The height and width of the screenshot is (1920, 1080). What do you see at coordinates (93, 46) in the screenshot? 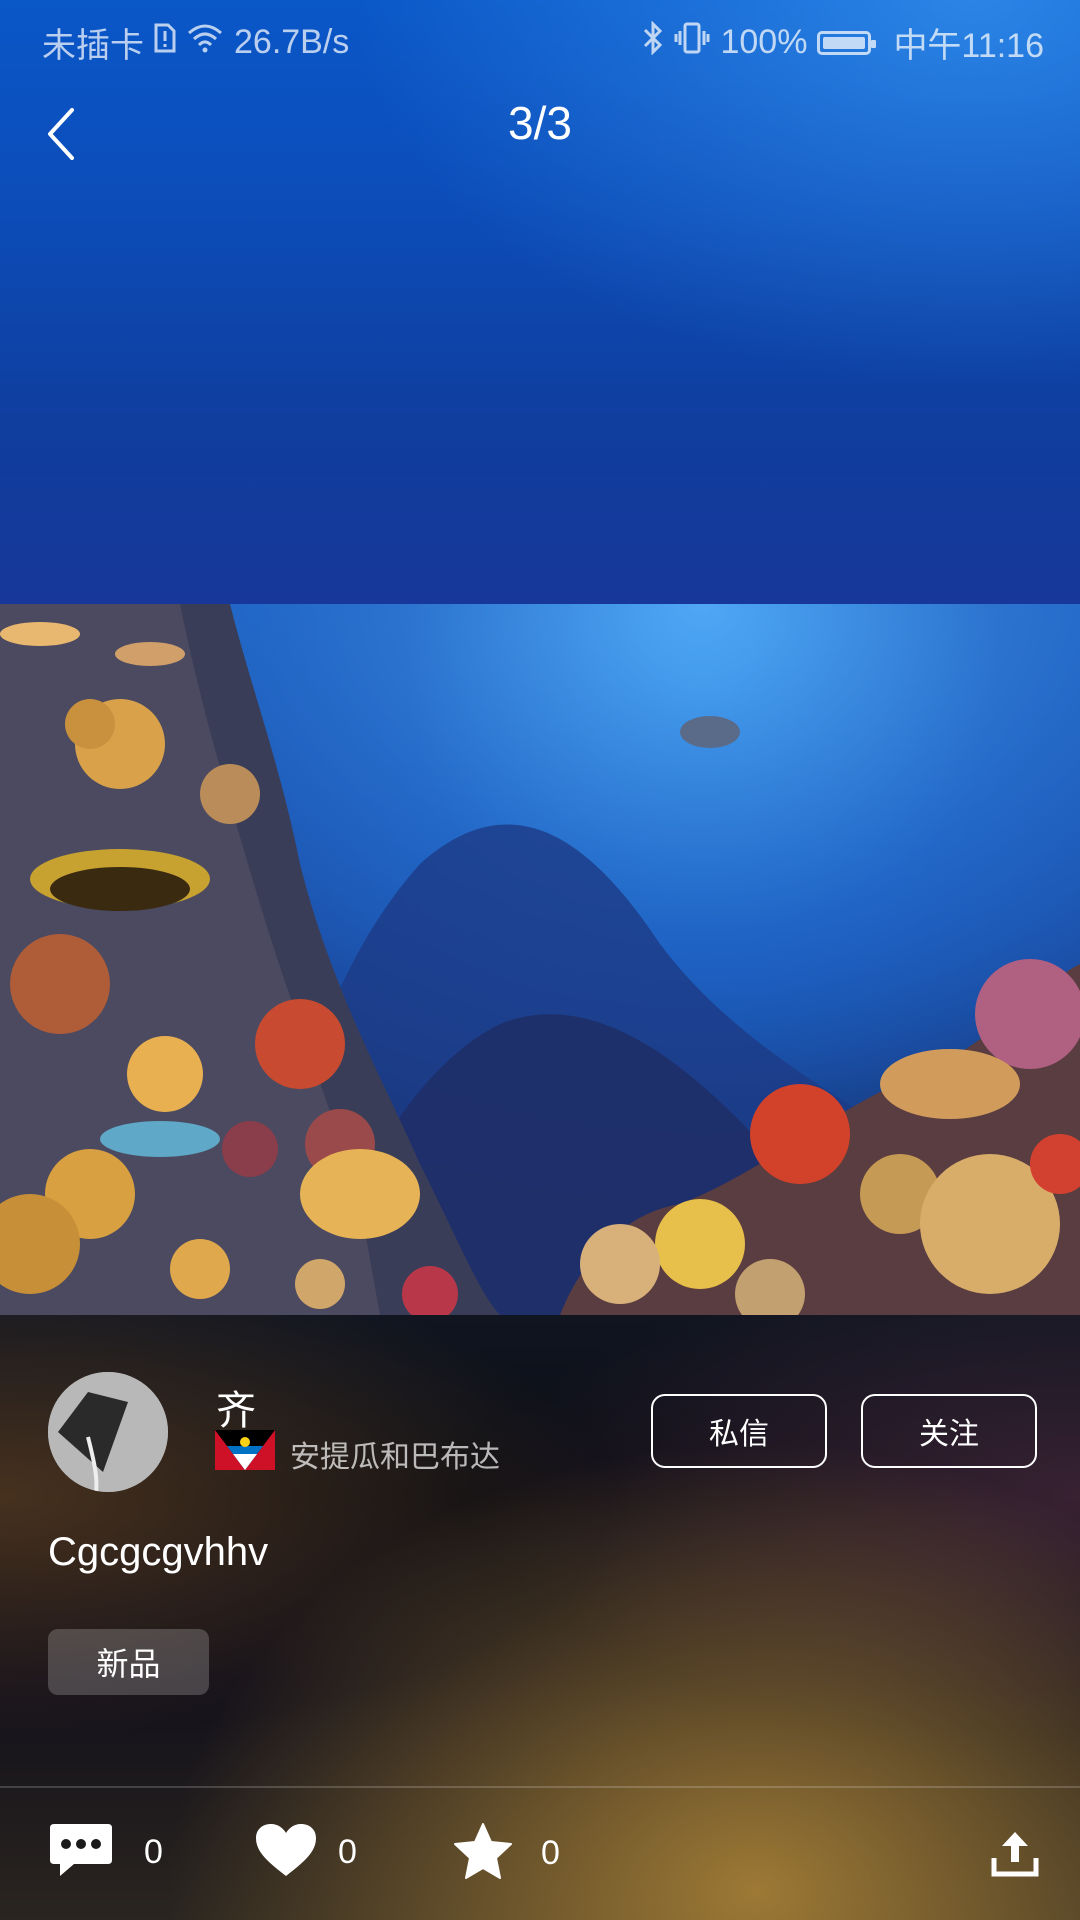
I see `carrier-label: 未插卡` at bounding box center [93, 46].